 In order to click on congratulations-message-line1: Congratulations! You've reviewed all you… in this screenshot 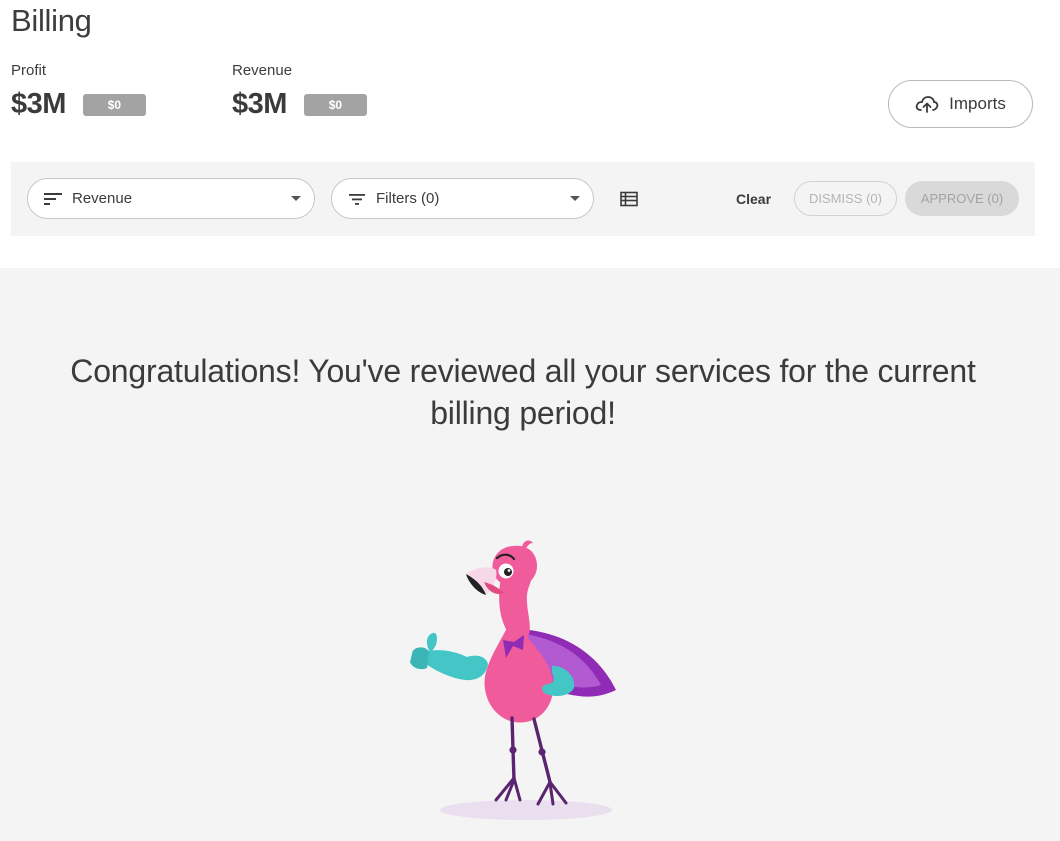, I will do `click(523, 371)`.